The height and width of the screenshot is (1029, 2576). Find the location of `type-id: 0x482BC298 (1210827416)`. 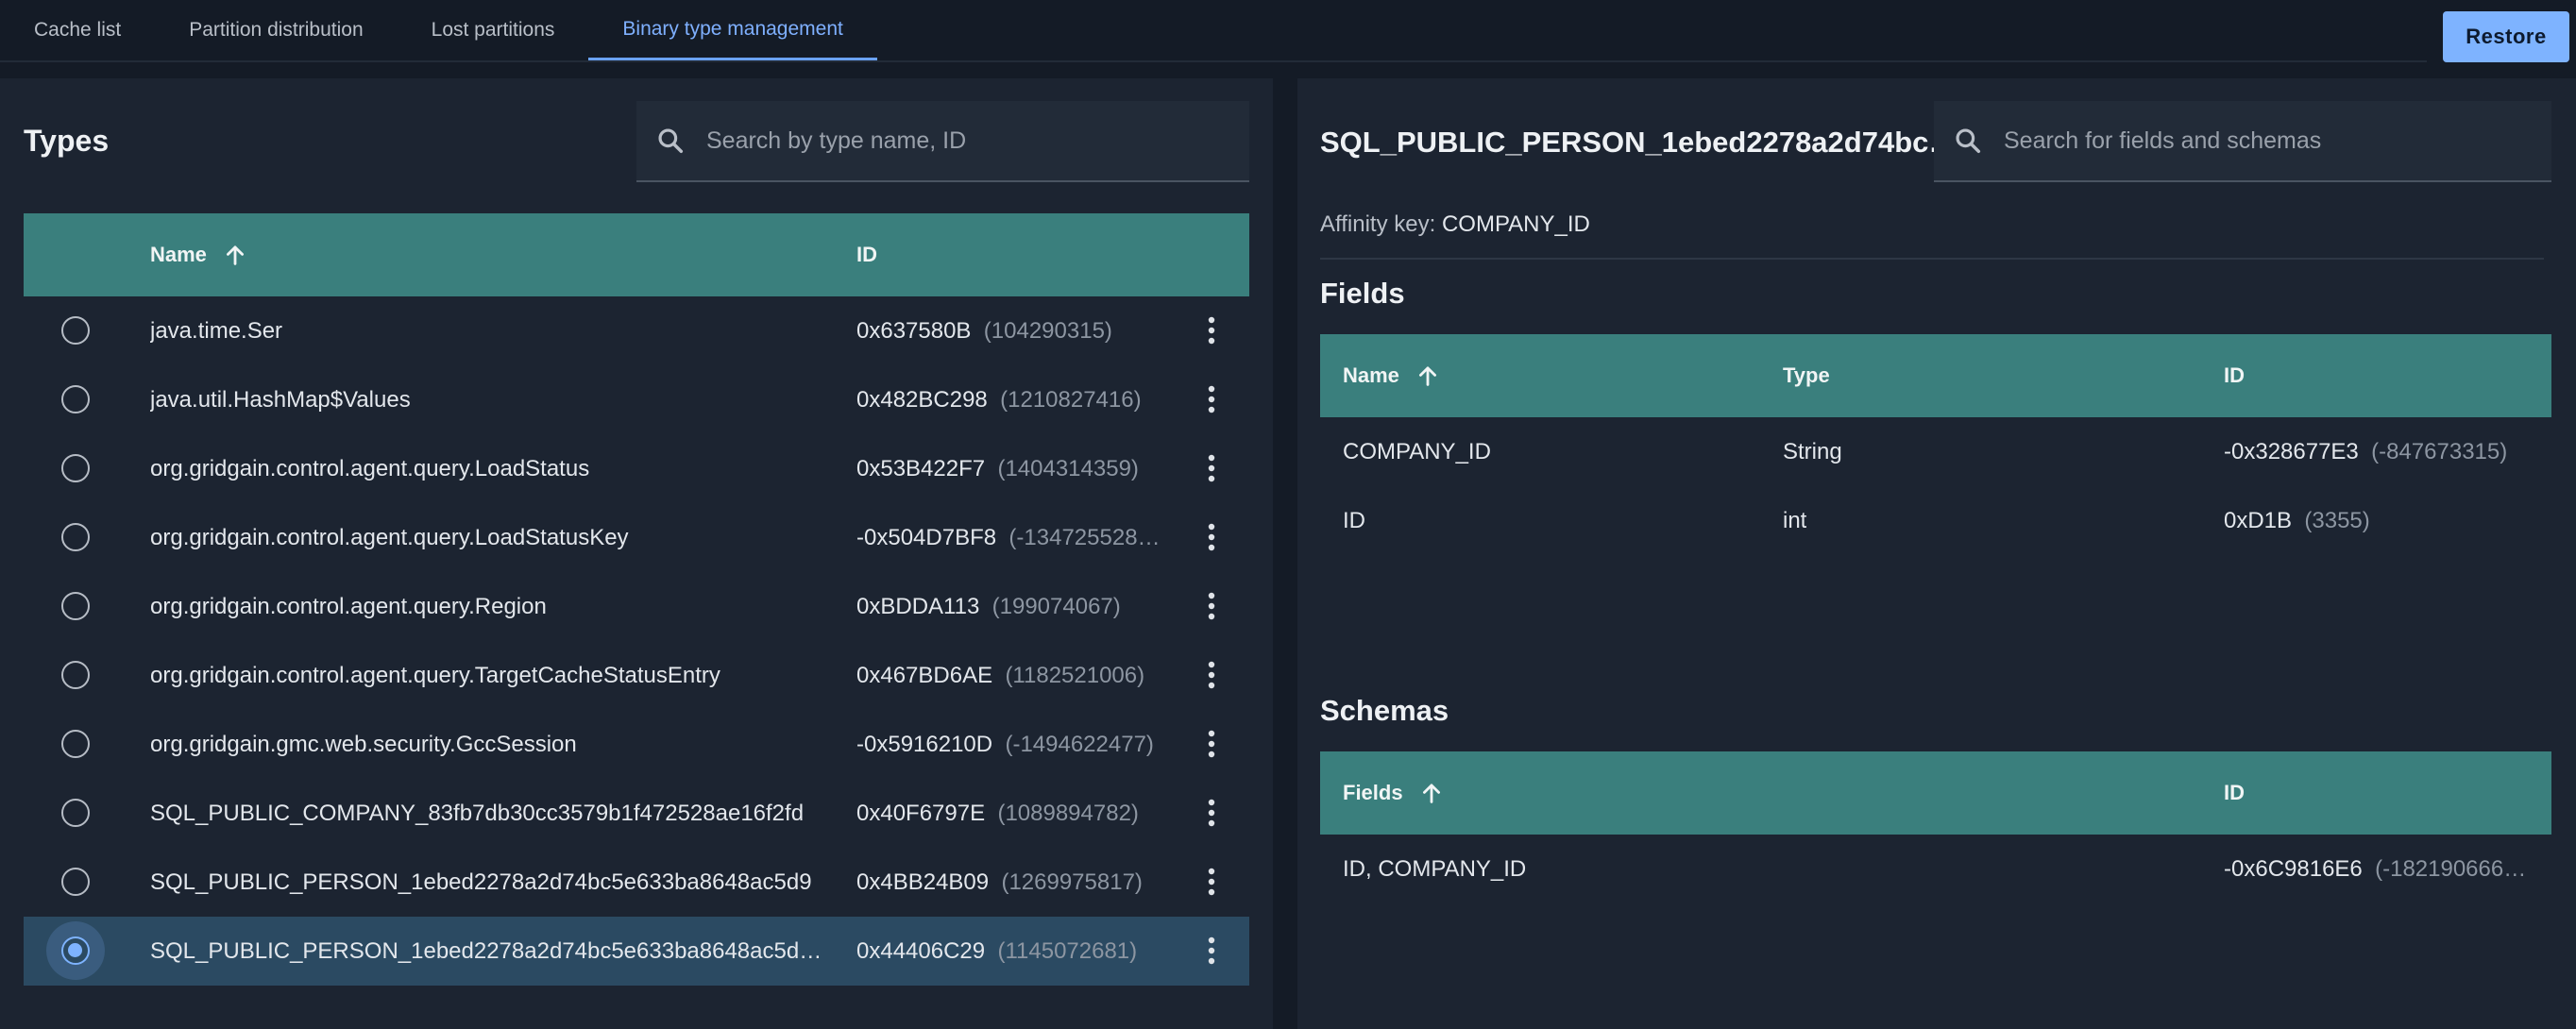

type-id: 0x482BC298 (1210827416) is located at coordinates (999, 399).